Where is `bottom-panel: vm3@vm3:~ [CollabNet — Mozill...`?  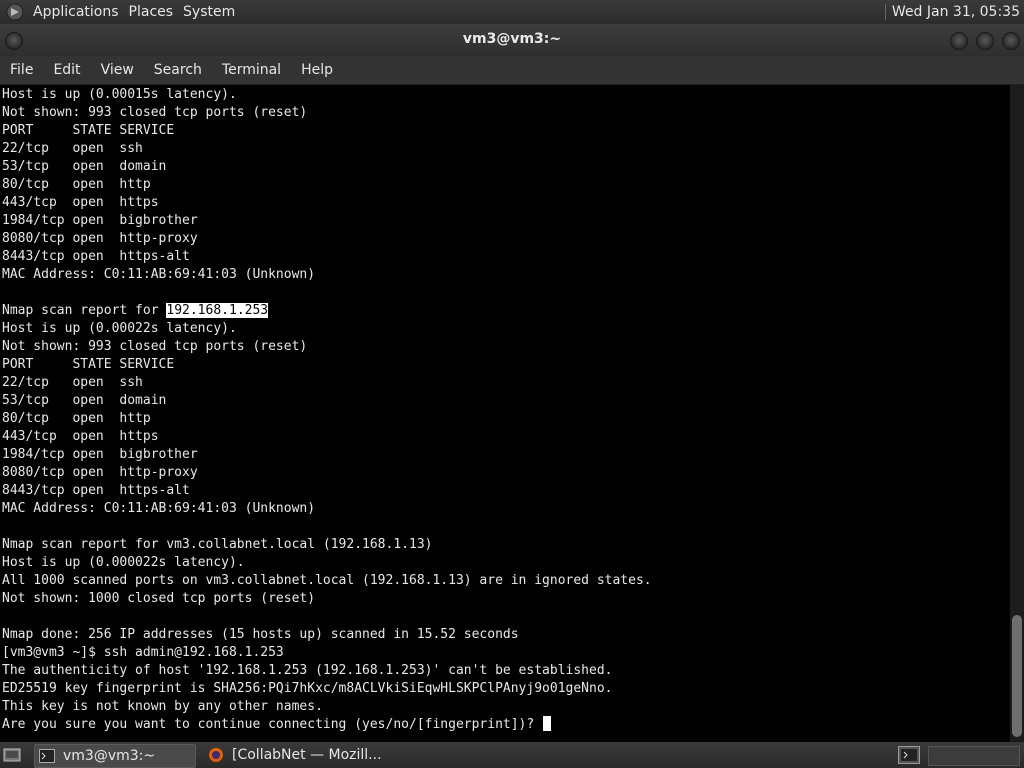
bottom-panel: vm3@vm3:~ [CollabNet — Mozill... is located at coordinates (512, 755).